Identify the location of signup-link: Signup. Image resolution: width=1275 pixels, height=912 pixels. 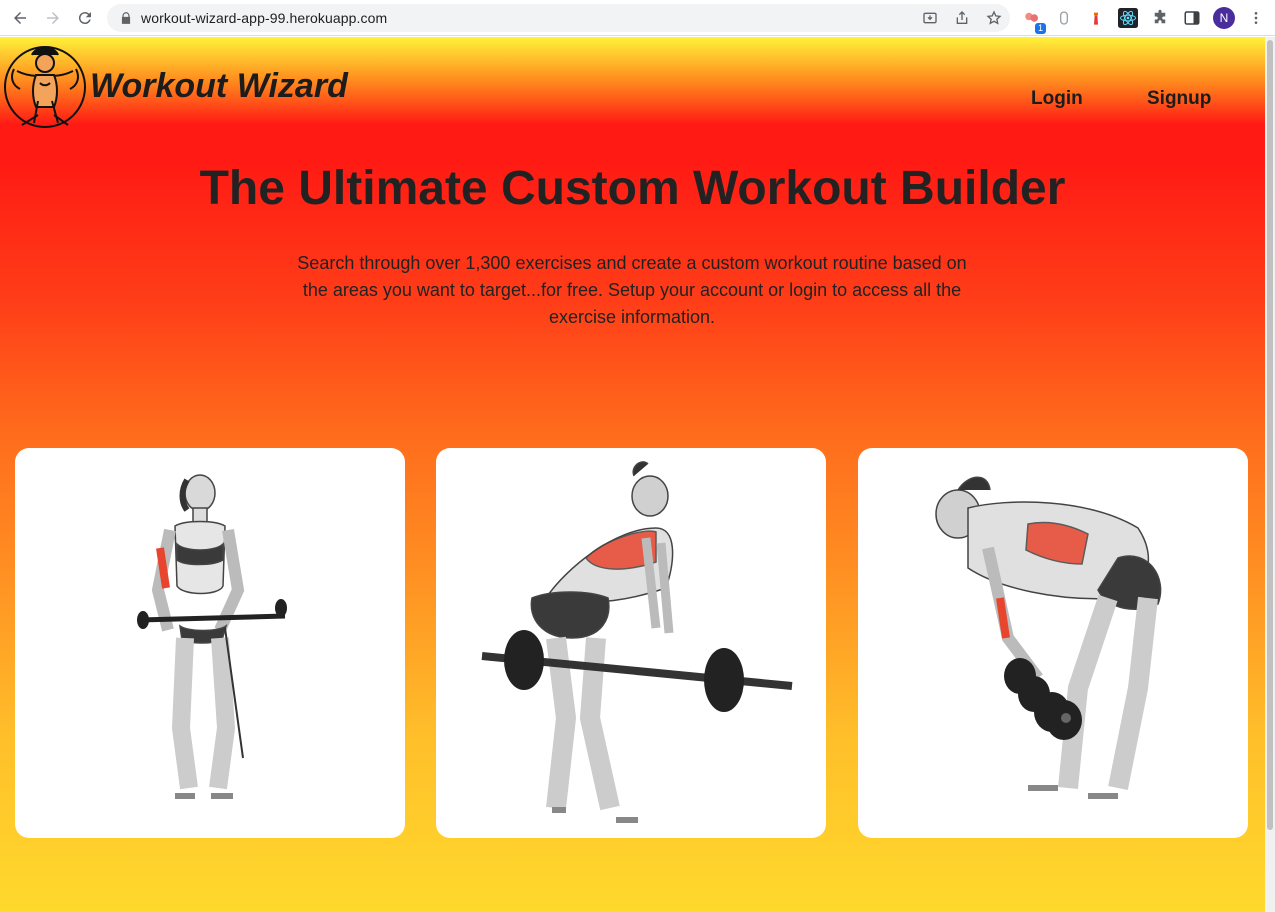
(1179, 99).